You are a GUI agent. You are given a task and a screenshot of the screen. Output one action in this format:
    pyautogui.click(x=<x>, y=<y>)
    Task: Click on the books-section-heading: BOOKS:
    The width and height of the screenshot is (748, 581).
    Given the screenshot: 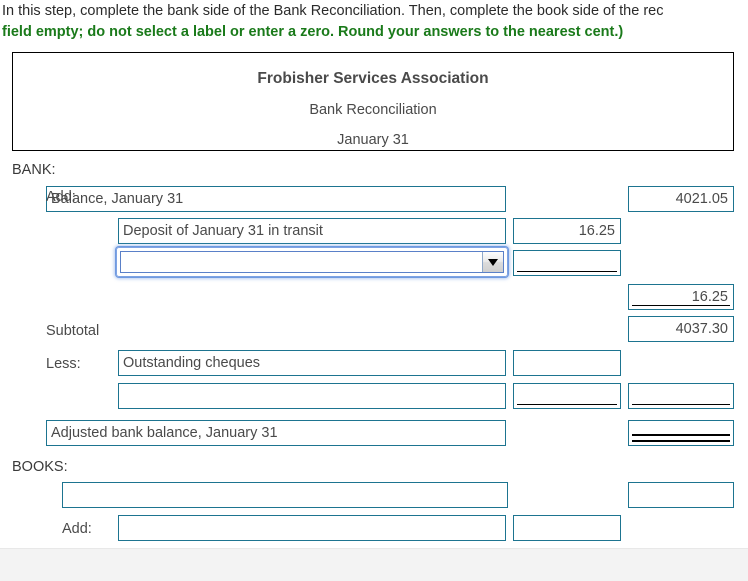 What is the action you would take?
    pyautogui.click(x=40, y=467)
    